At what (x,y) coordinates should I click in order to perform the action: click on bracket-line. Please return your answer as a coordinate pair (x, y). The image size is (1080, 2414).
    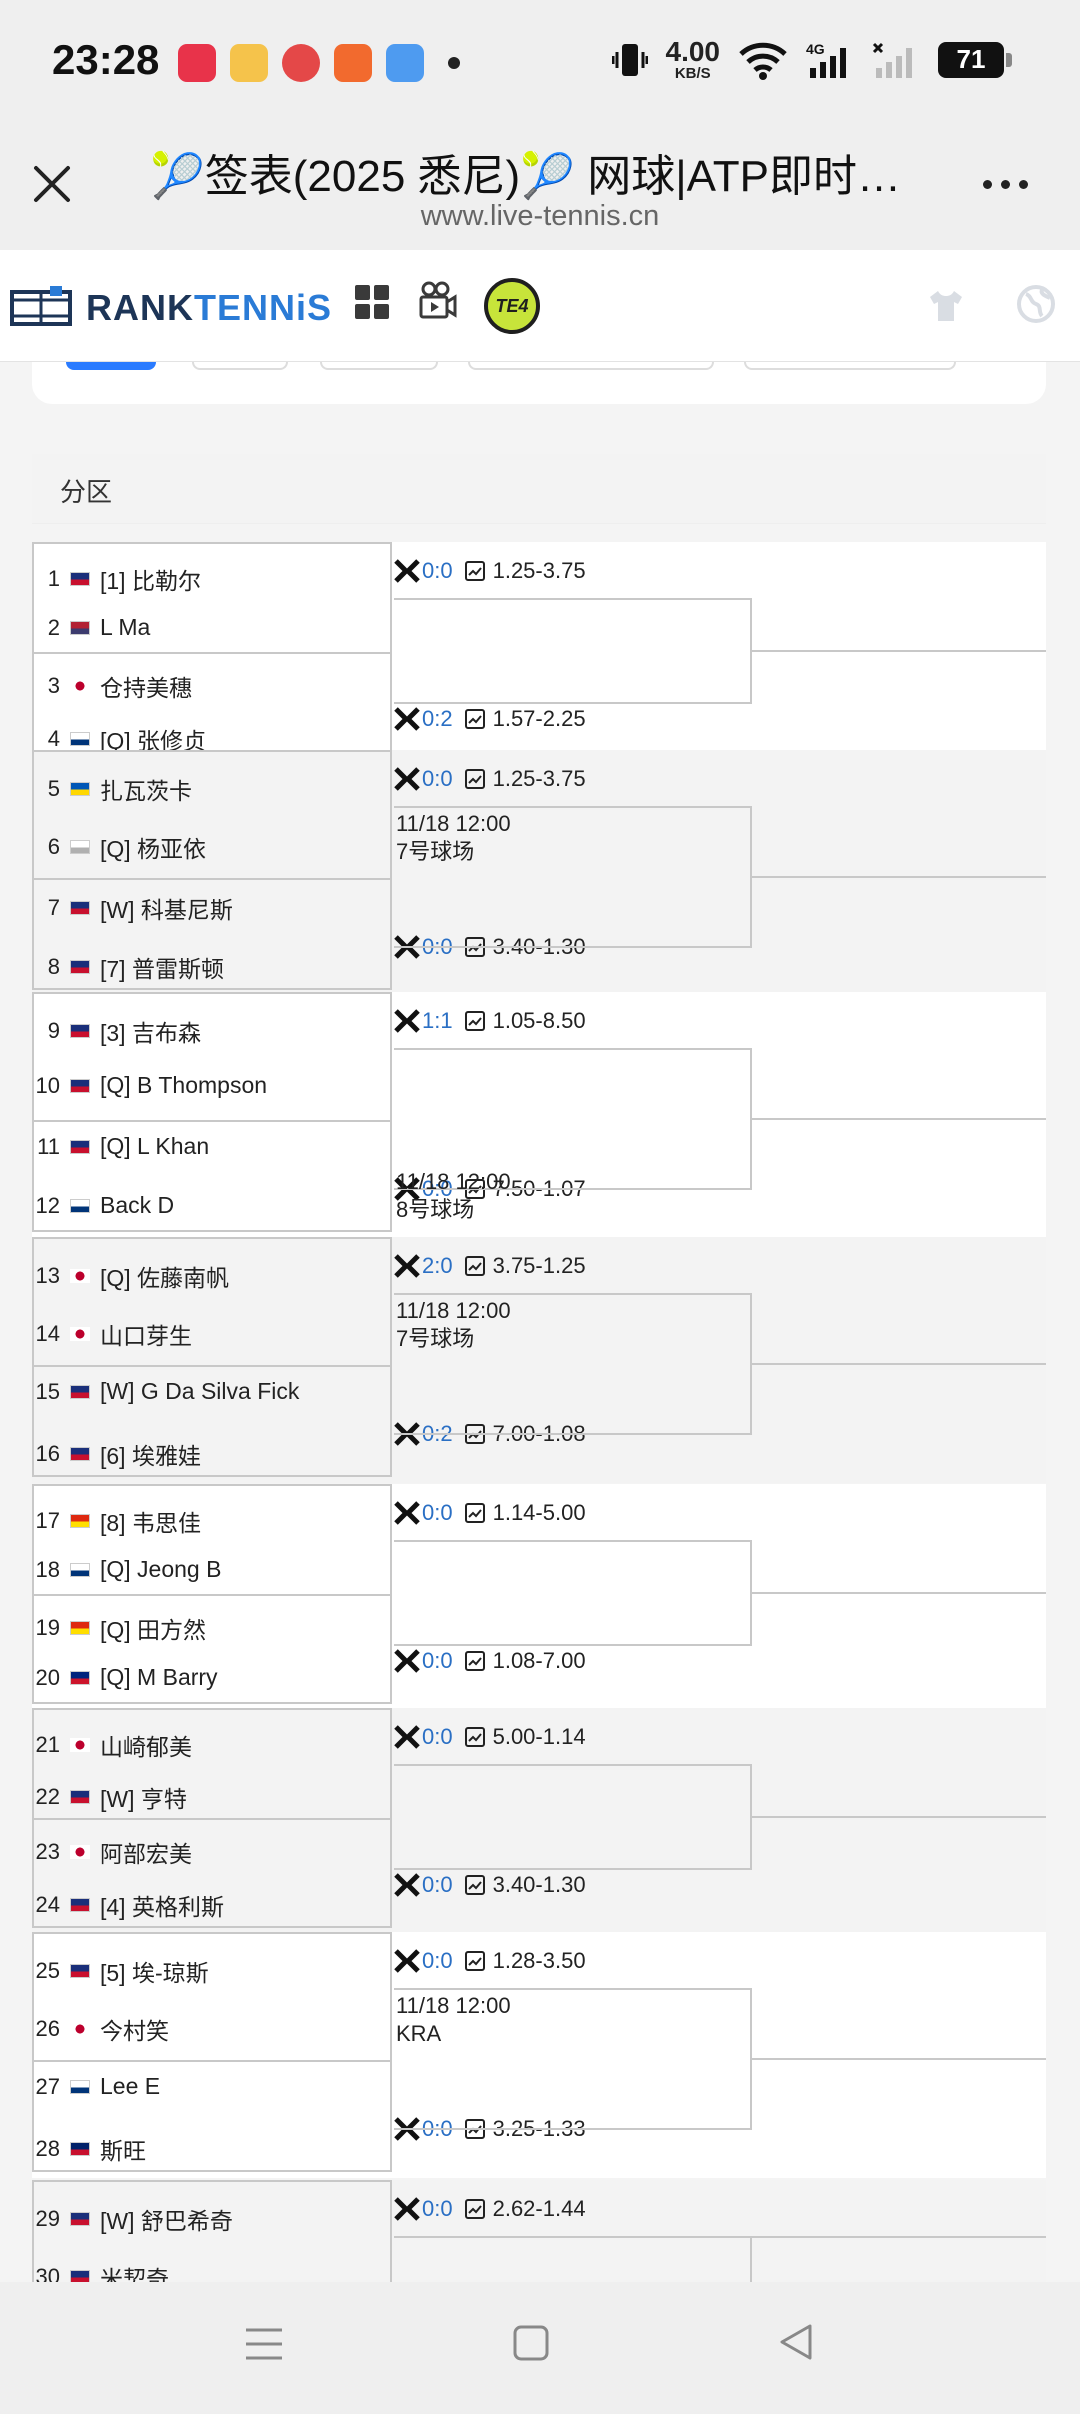
    Looking at the image, I should click on (899, 2059).